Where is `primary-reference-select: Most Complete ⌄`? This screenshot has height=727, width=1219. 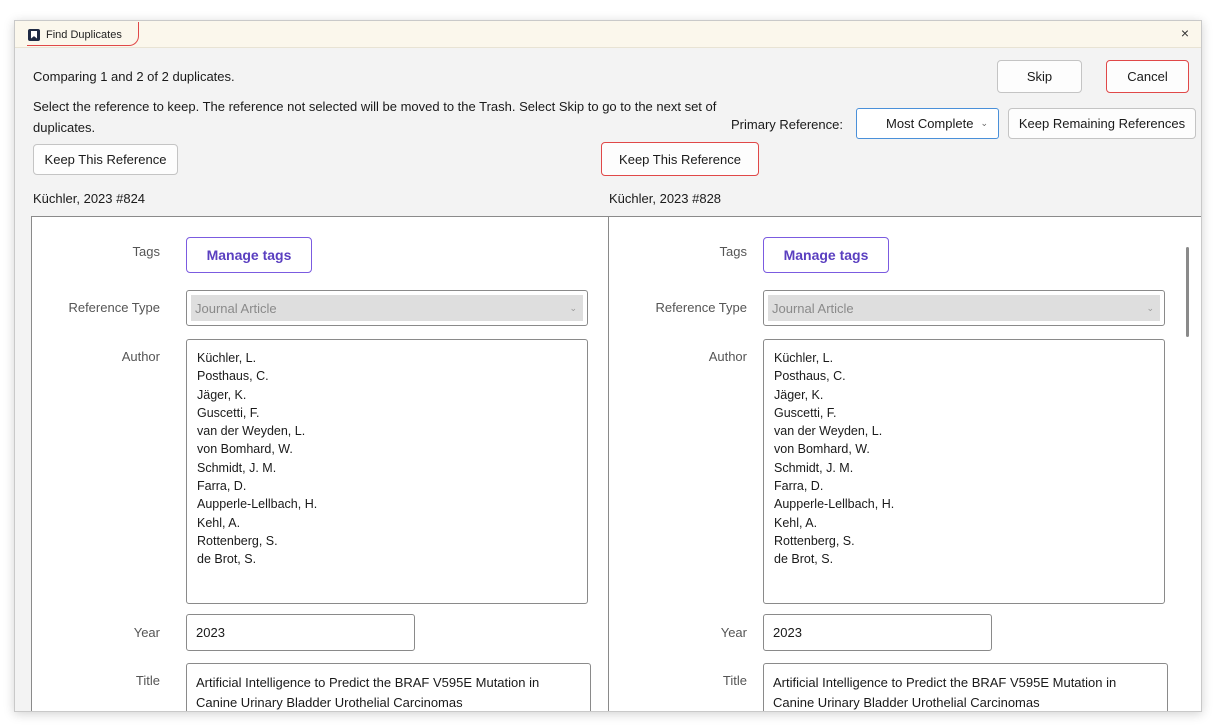
primary-reference-select: Most Complete ⌄ is located at coordinates (927, 123).